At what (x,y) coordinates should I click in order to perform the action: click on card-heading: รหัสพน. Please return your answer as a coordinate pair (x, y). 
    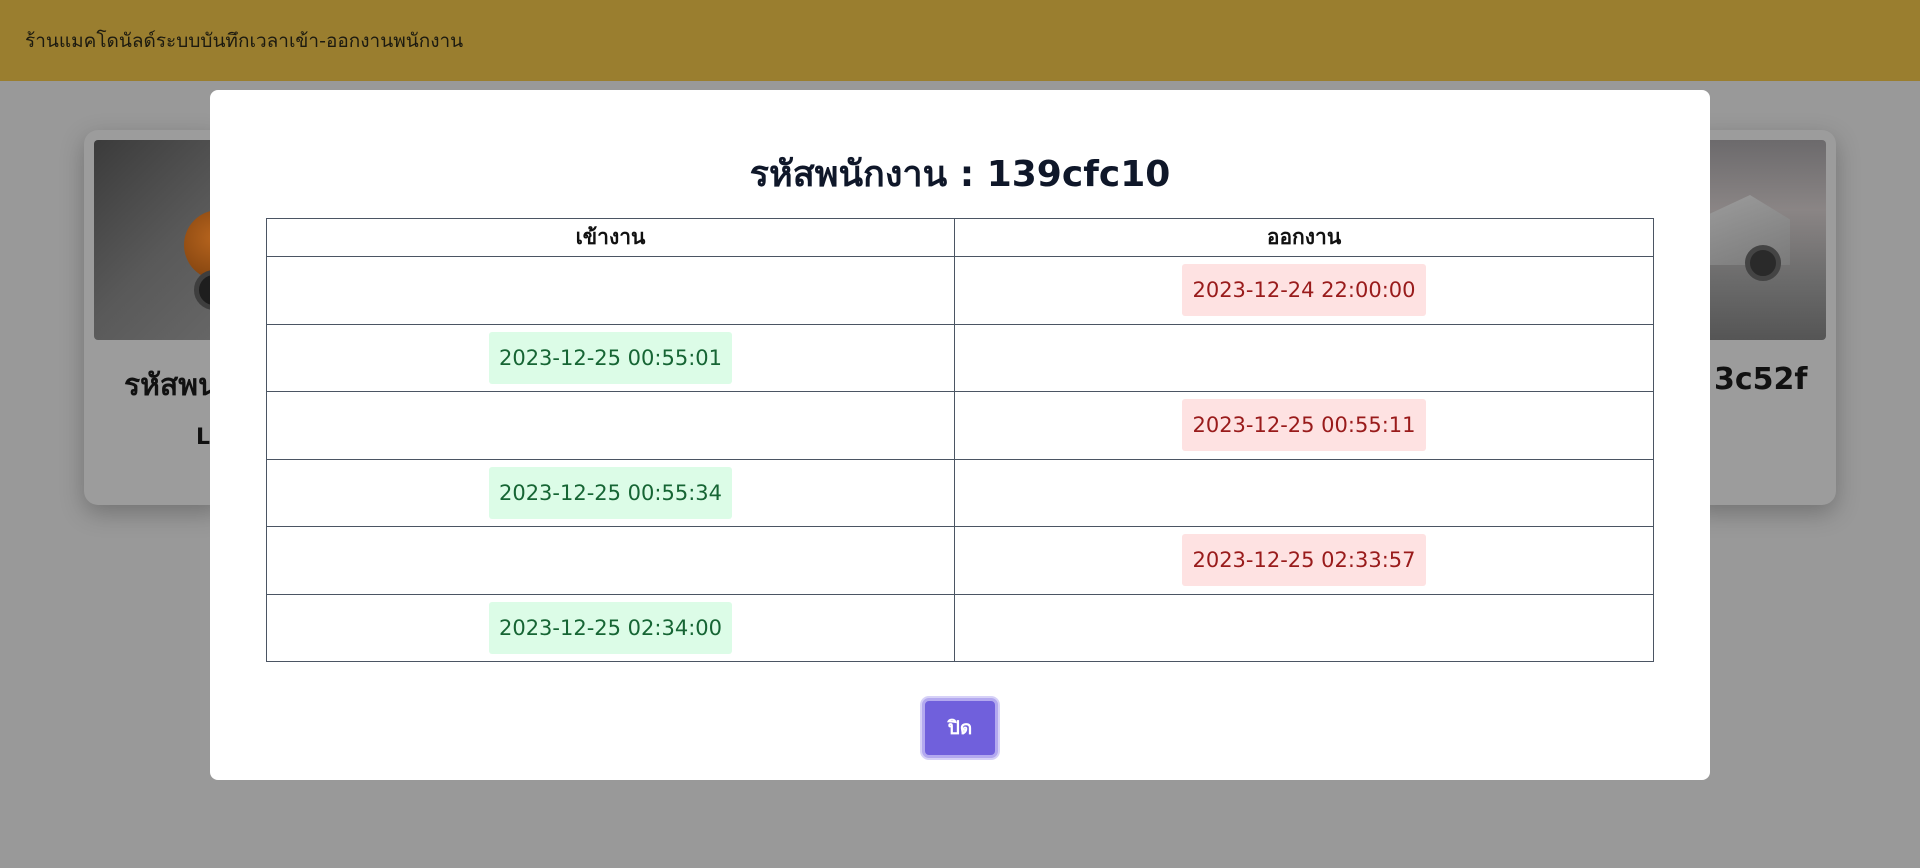
    Looking at the image, I should click on (171, 385).